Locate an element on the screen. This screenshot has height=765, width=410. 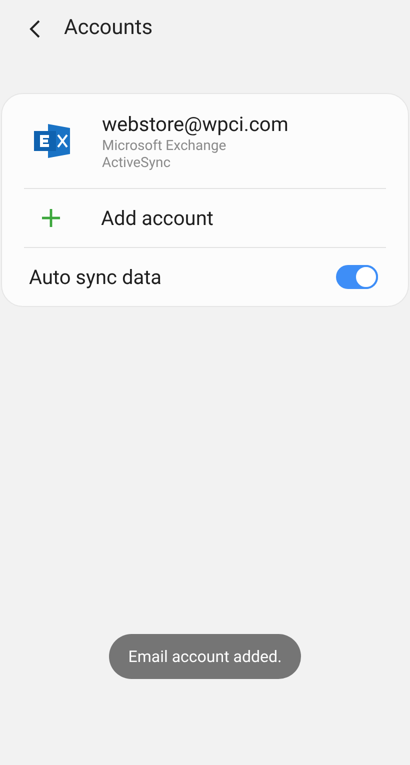
toast-message: Email account added. is located at coordinates (205, 656).